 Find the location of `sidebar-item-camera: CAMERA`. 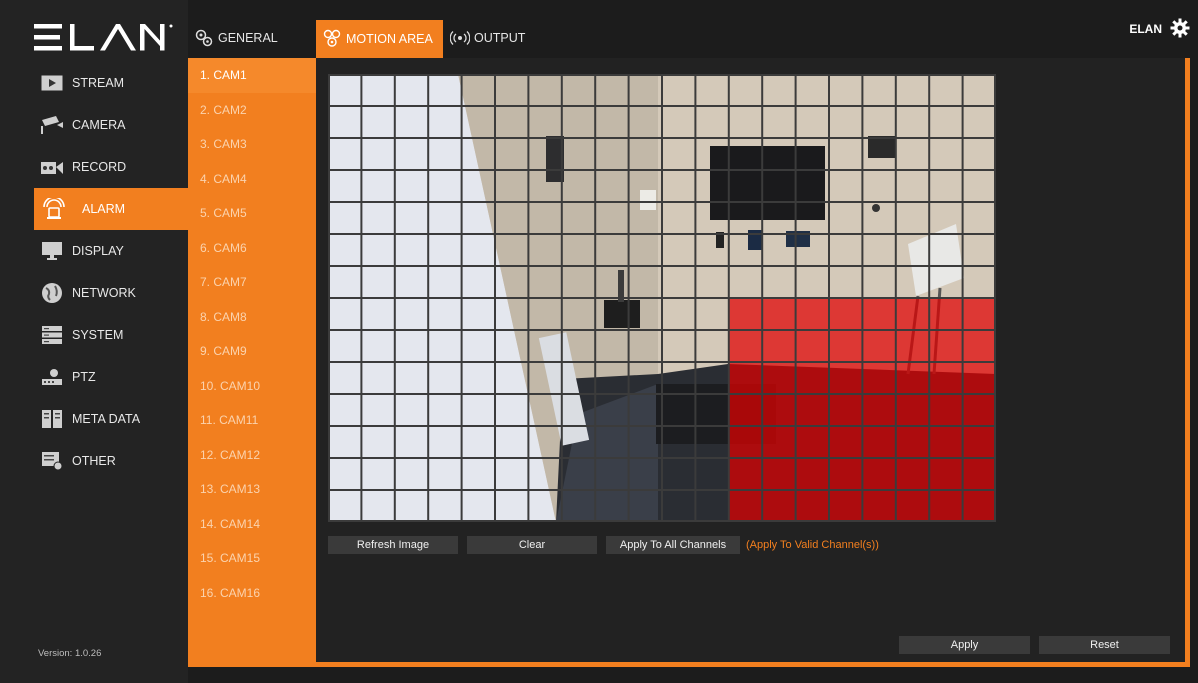

sidebar-item-camera: CAMERA is located at coordinates (94, 125).